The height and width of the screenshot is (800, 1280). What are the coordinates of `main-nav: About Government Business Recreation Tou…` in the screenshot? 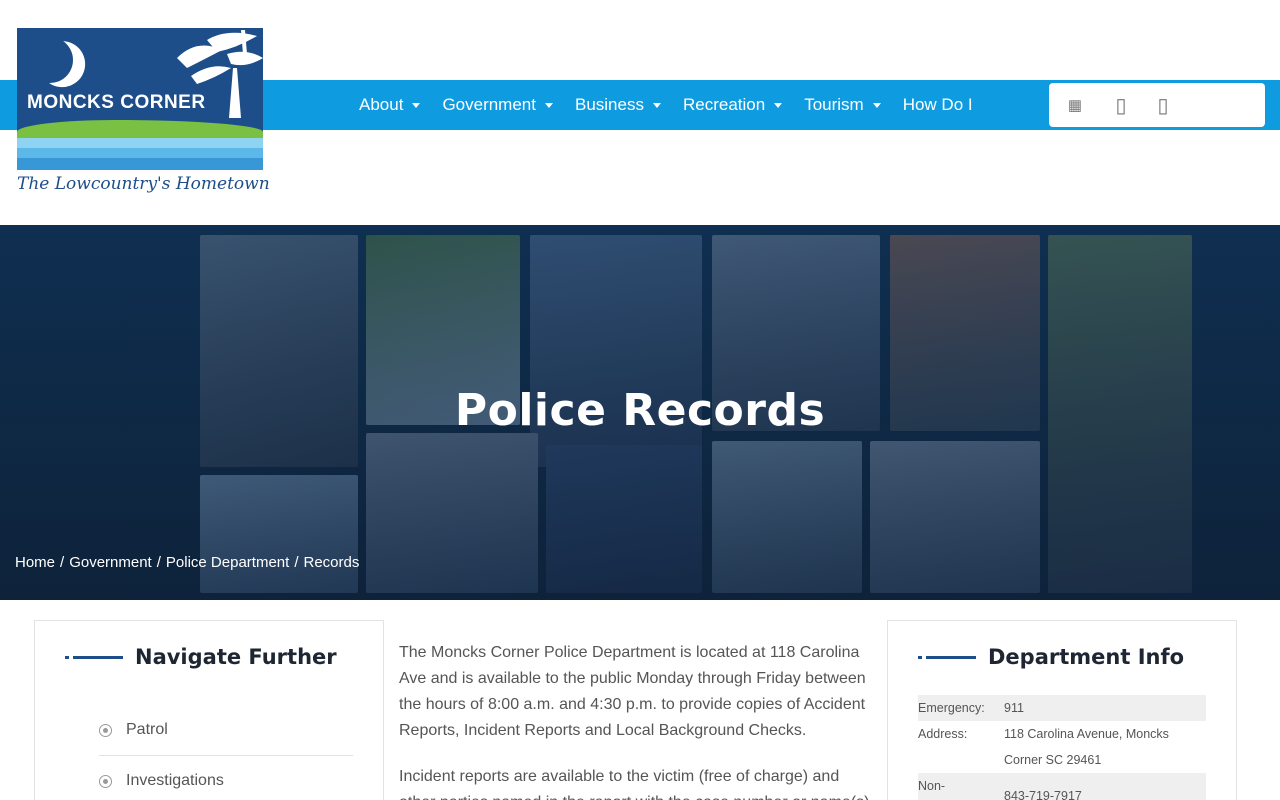 It's located at (677, 105).